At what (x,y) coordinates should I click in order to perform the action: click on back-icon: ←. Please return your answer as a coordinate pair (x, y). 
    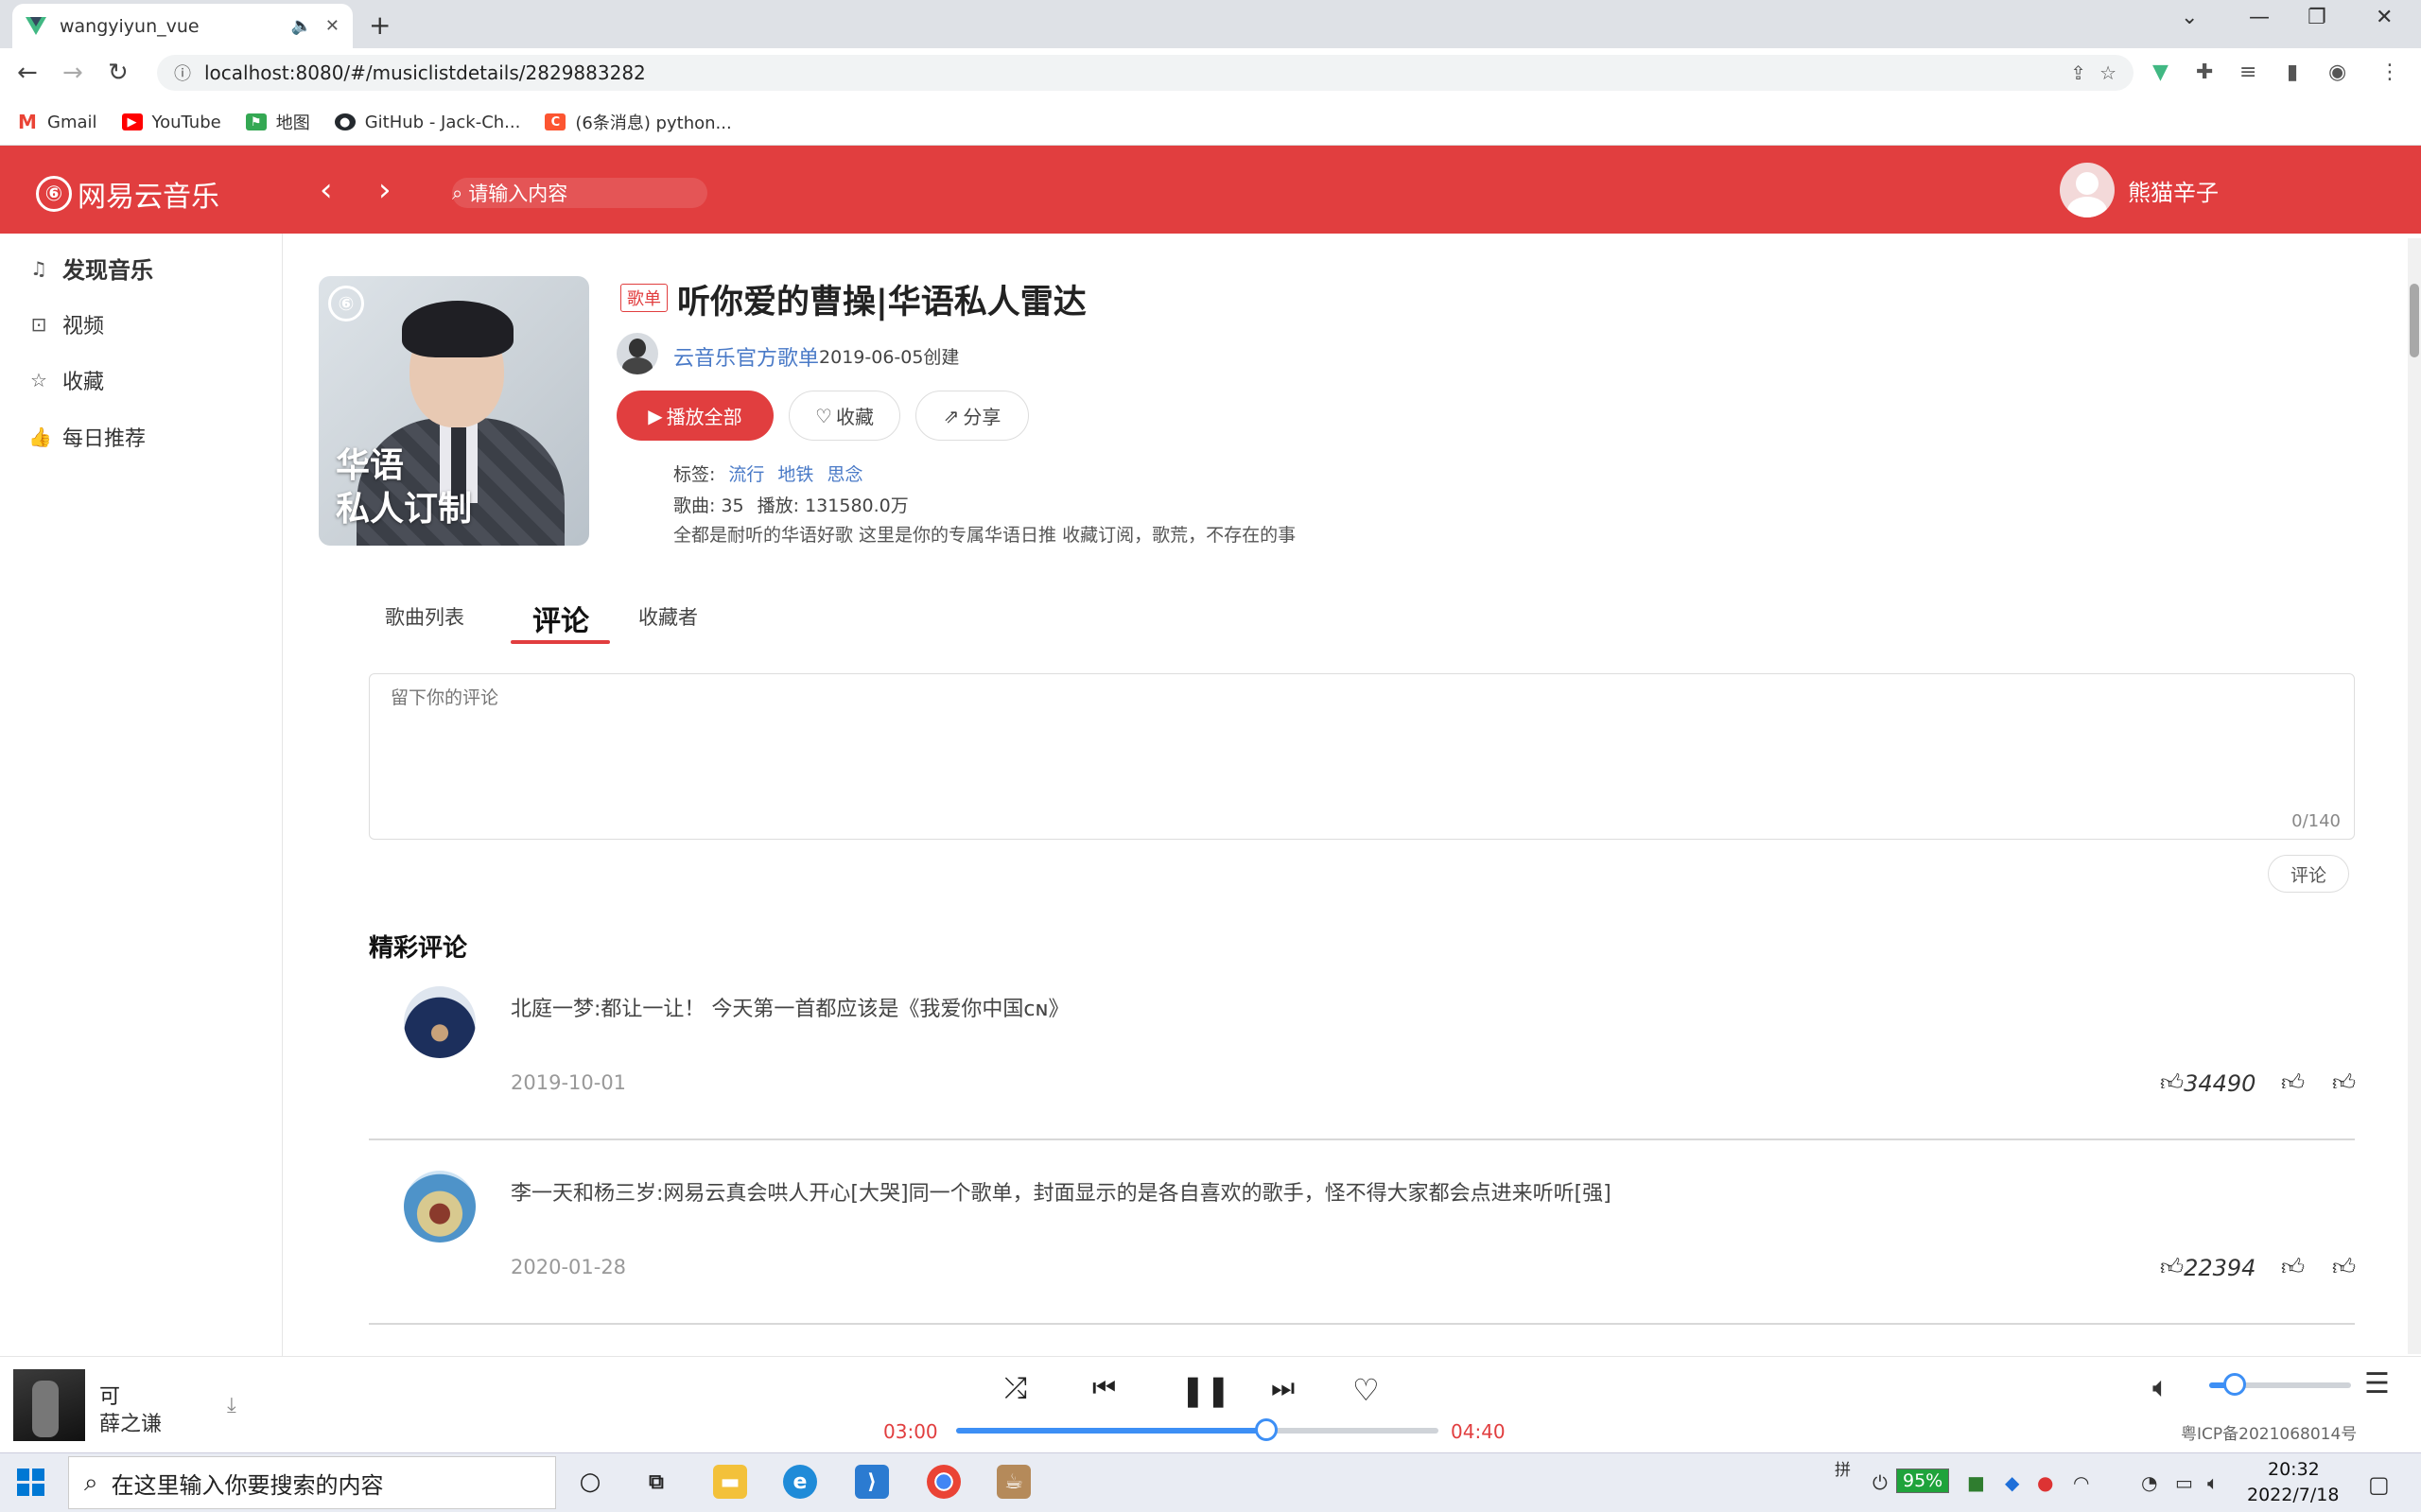
    Looking at the image, I should click on (27, 73).